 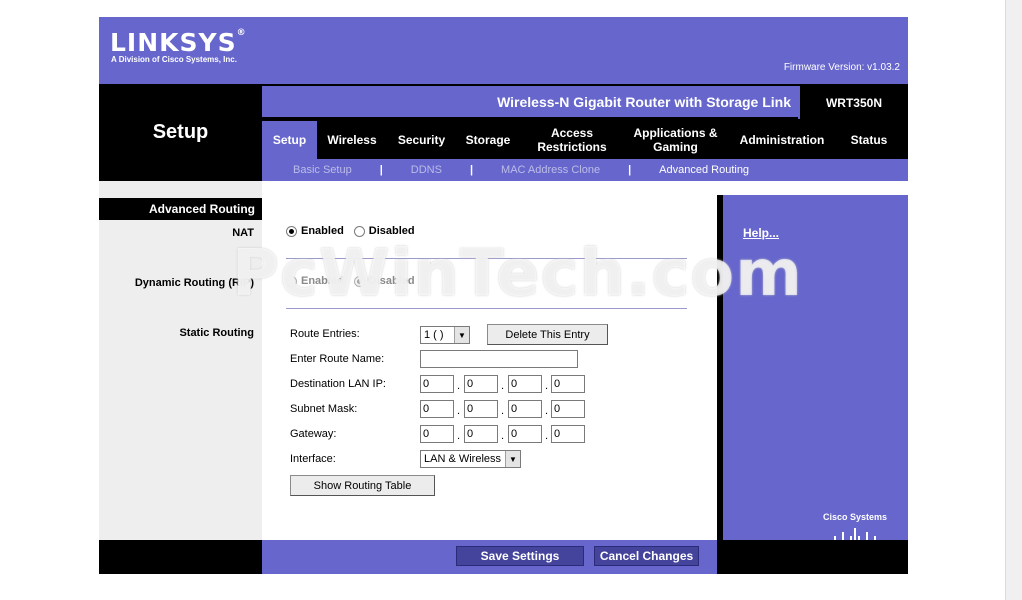 What do you see at coordinates (362, 485) in the screenshot?
I see `show-routing-table-button: Show Routing Table` at bounding box center [362, 485].